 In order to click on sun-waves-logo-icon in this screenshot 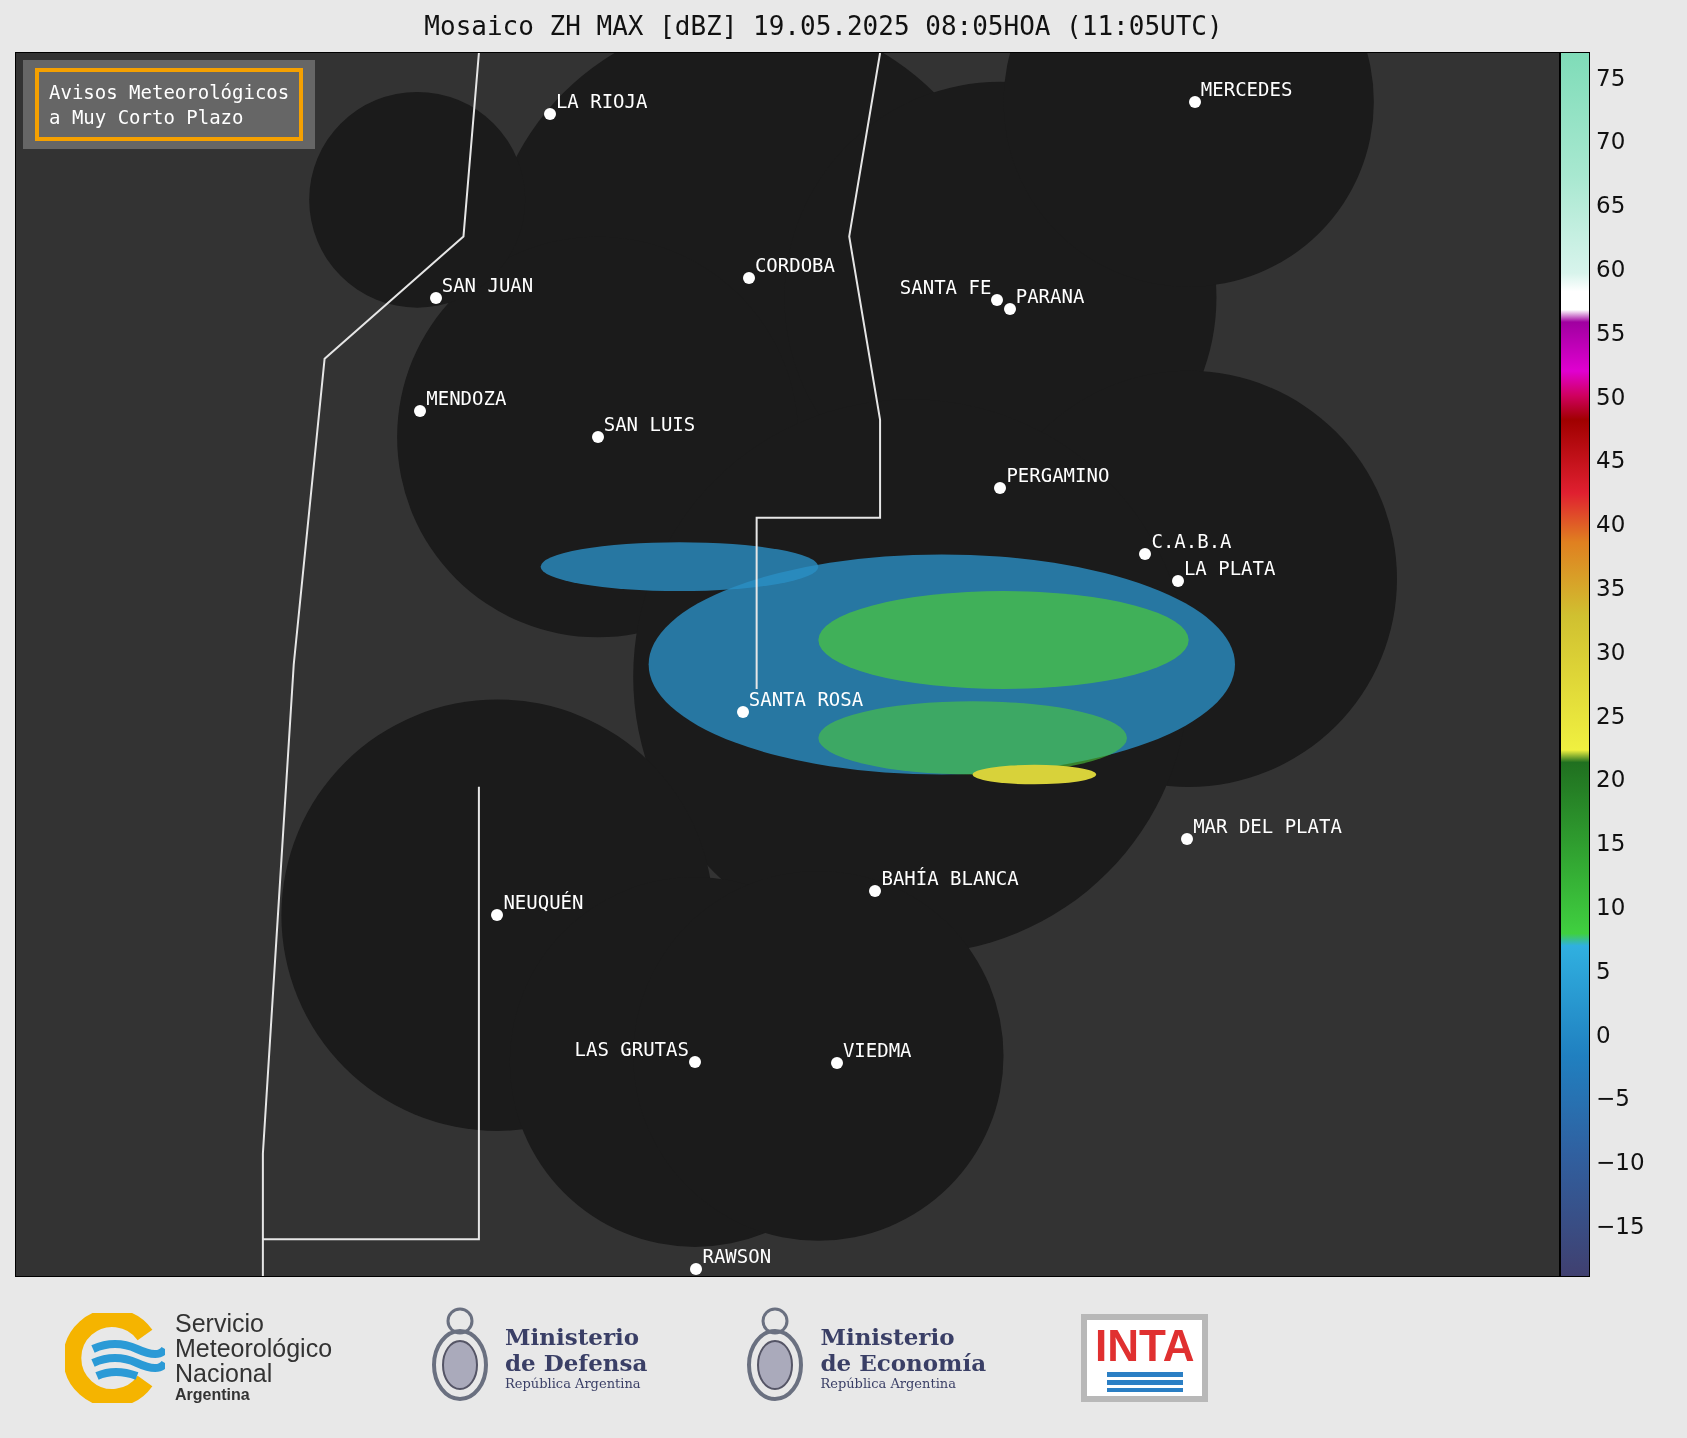, I will do `click(115, 1357)`.